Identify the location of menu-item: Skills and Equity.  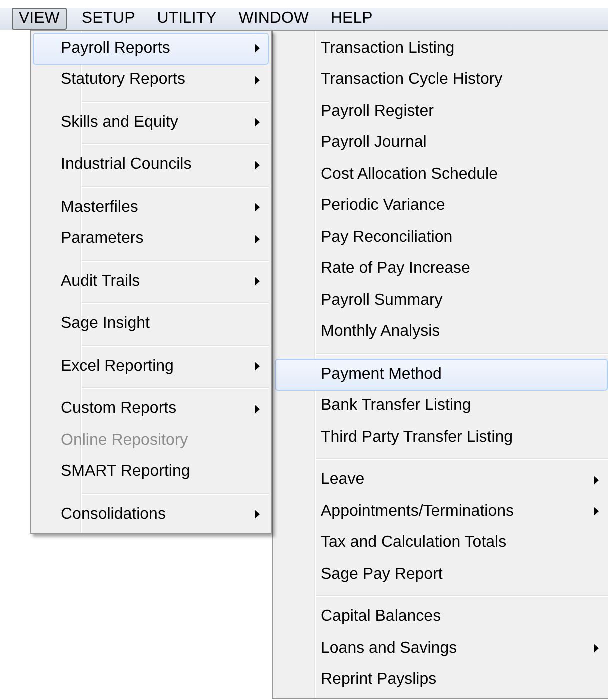
(151, 122).